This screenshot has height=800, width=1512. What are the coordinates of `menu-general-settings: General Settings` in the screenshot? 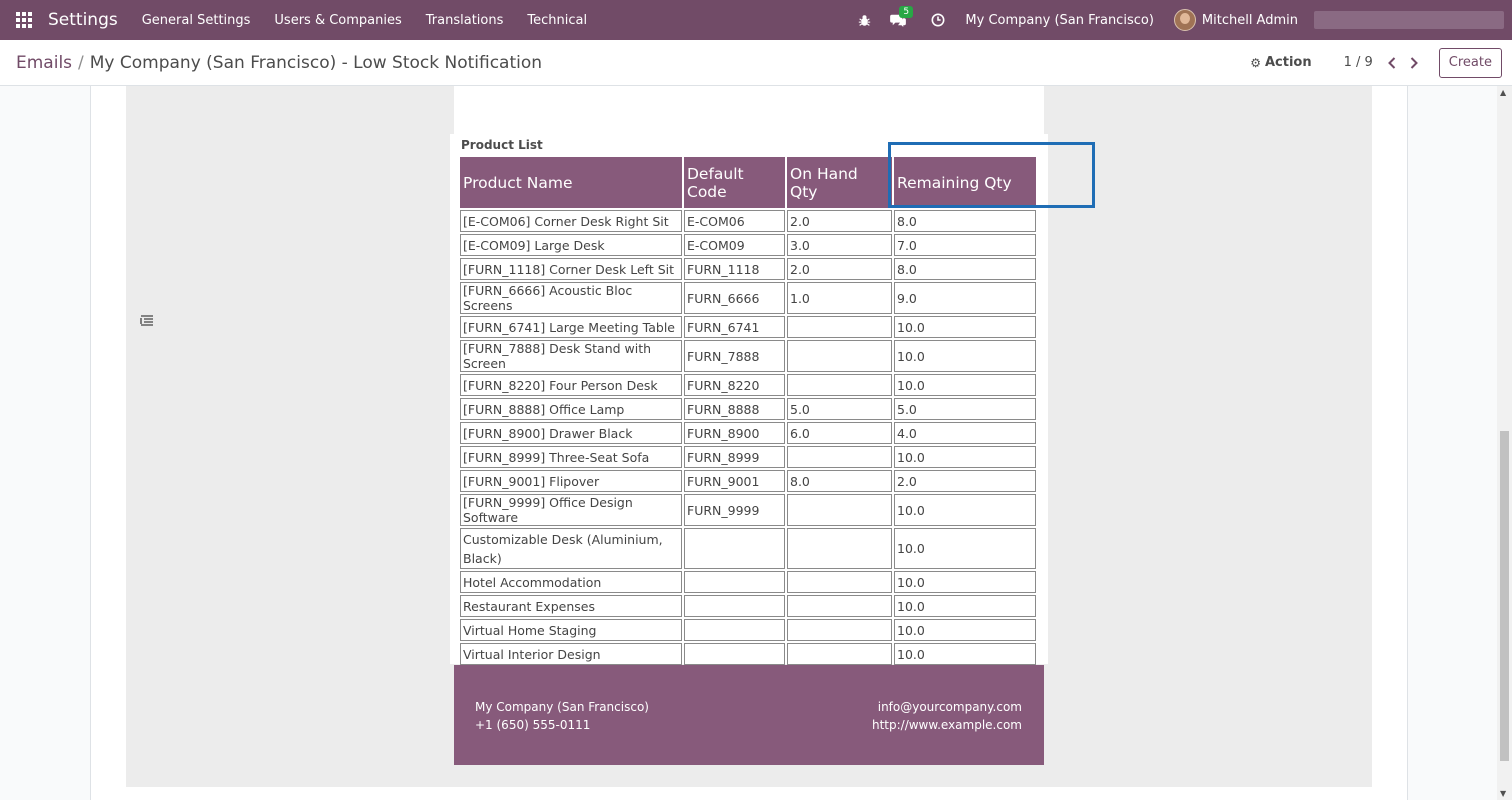 It's located at (196, 20).